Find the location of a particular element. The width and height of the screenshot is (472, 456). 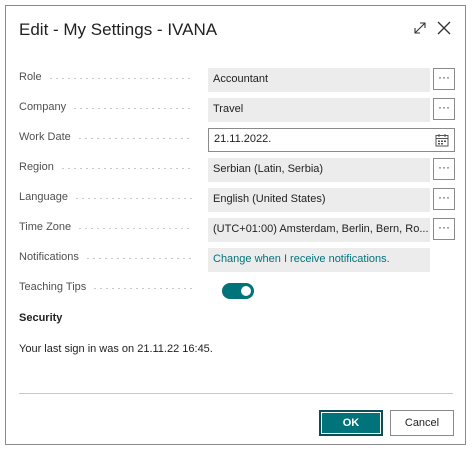

work-date-label: Work Date is located at coordinates (109, 137).